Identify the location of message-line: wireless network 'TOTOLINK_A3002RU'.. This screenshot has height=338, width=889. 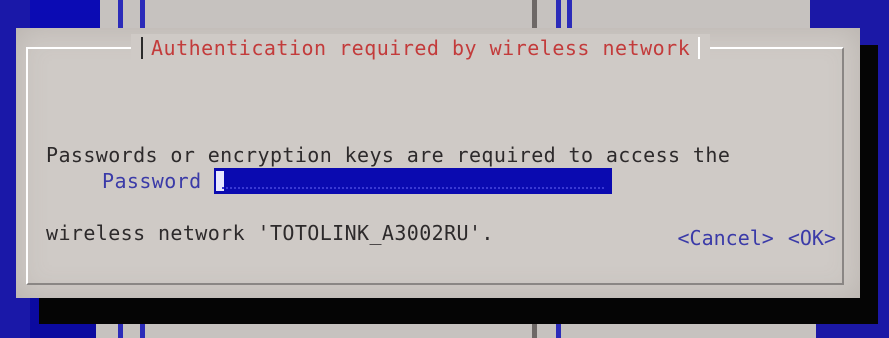
(270, 233).